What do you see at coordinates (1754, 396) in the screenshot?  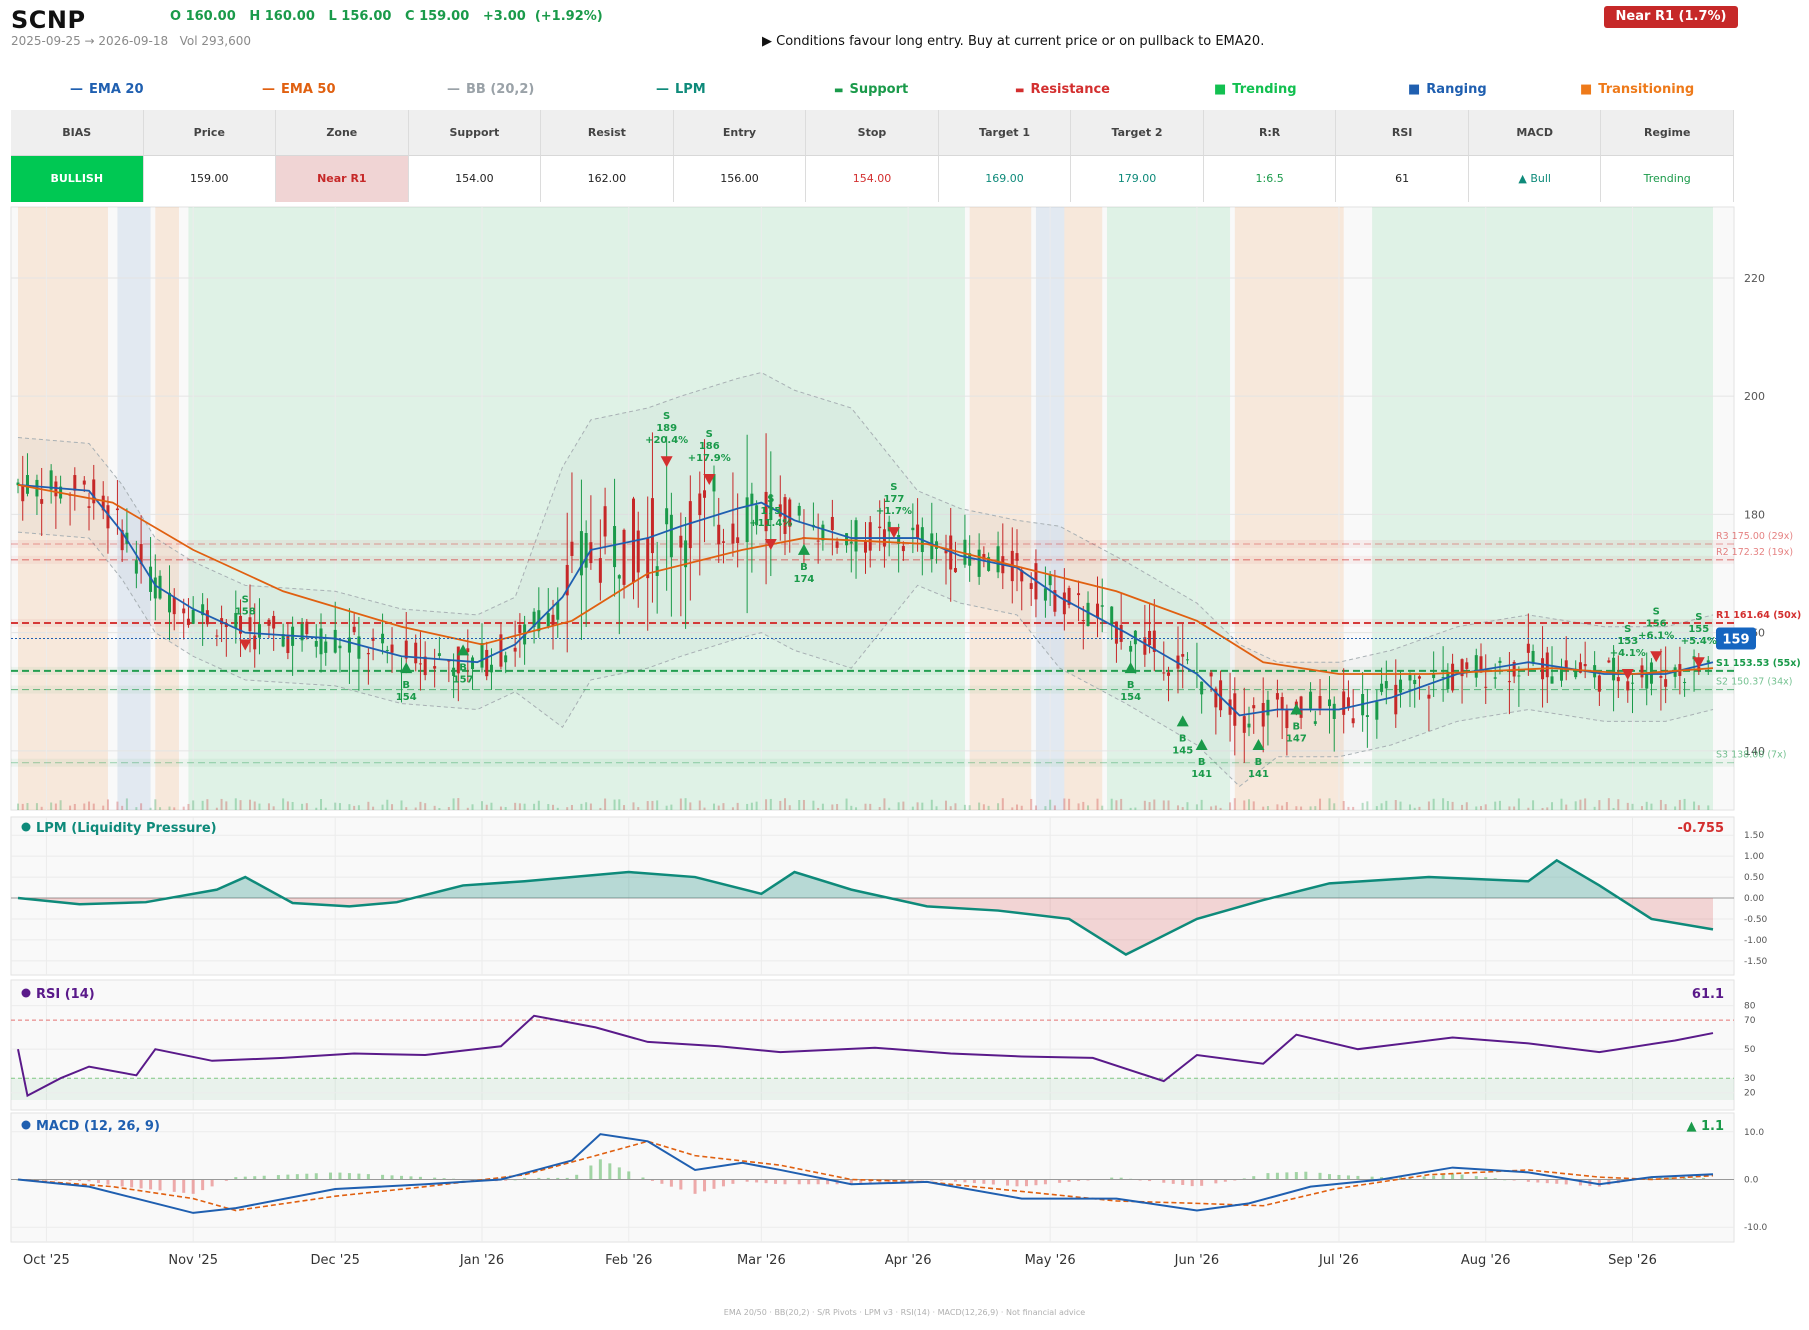 I see `y-tick-label: 200` at bounding box center [1754, 396].